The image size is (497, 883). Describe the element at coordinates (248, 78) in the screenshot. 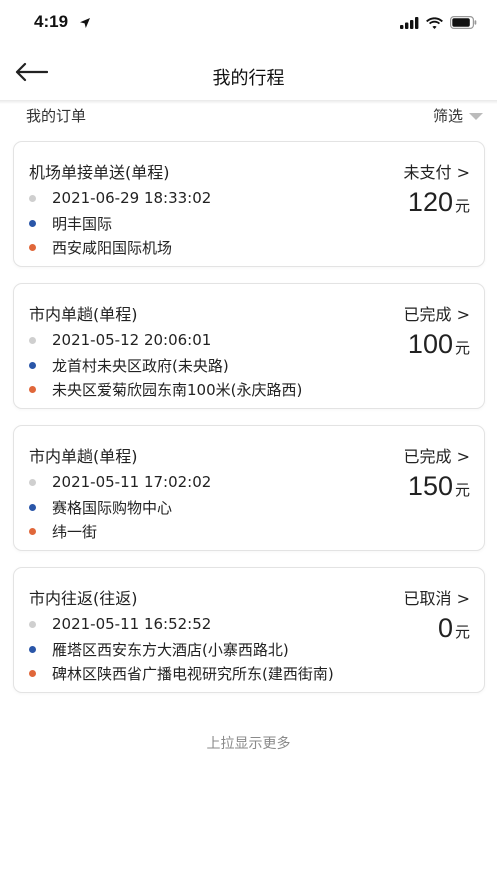

I see `page-title: 我的行程` at that location.